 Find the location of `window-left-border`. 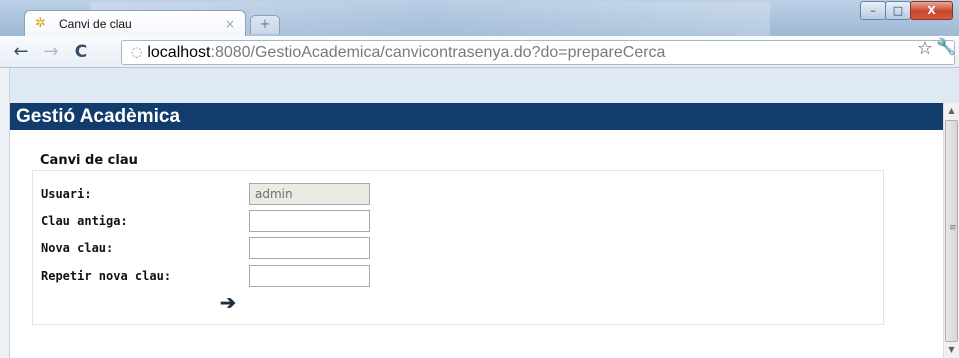

window-left-border is located at coordinates (5, 213).